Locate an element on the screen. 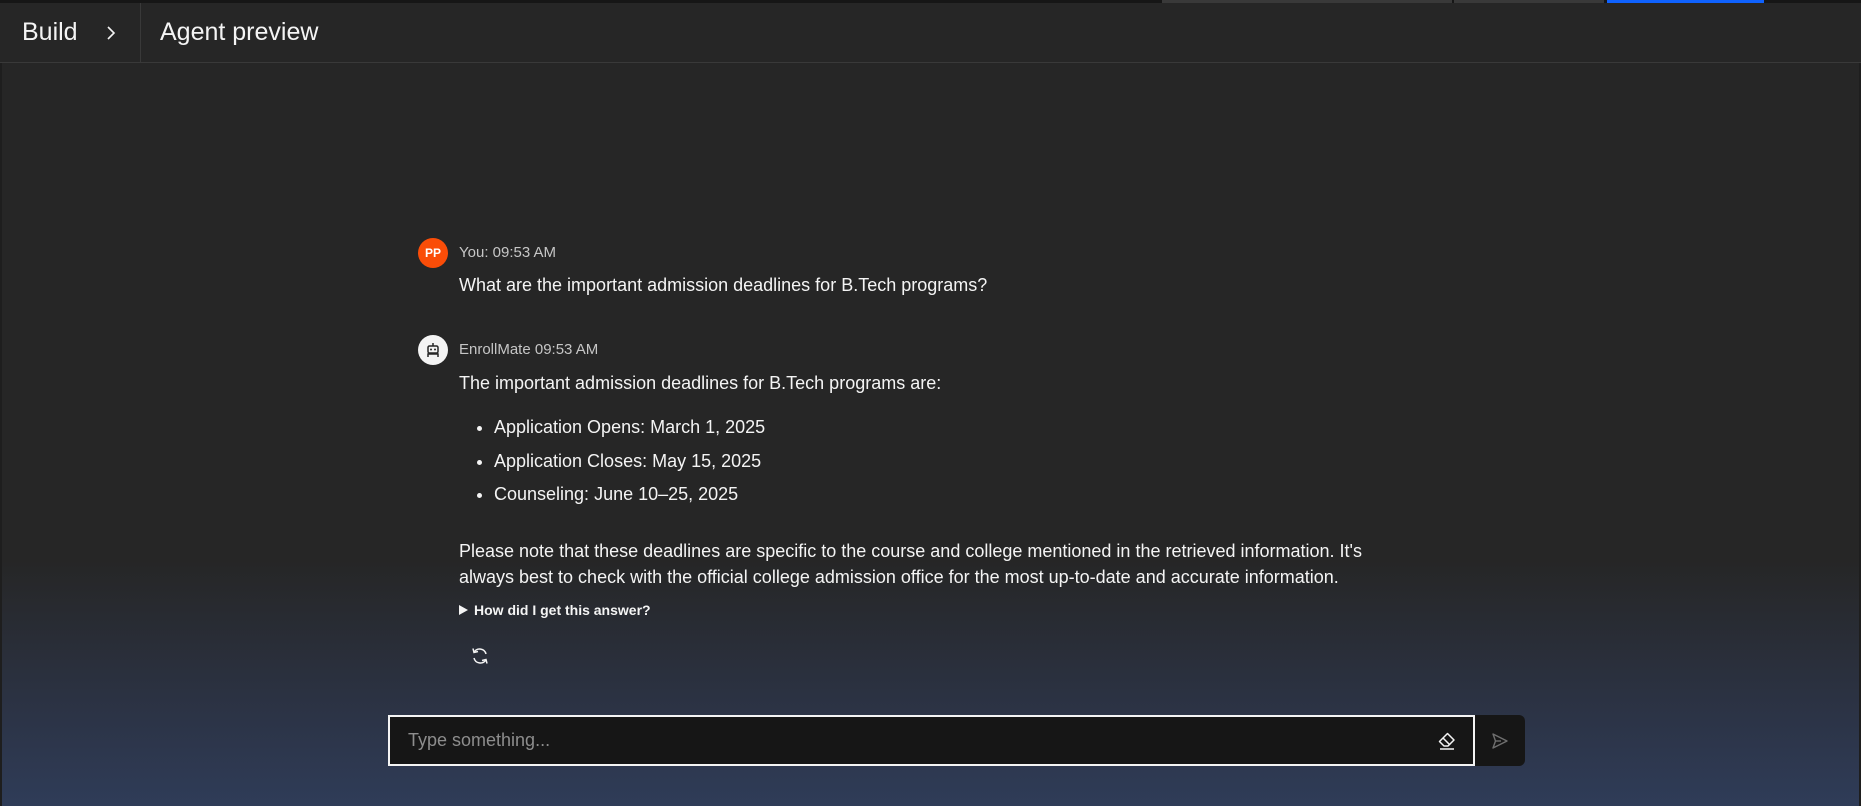  clear-button is located at coordinates (1447, 741).